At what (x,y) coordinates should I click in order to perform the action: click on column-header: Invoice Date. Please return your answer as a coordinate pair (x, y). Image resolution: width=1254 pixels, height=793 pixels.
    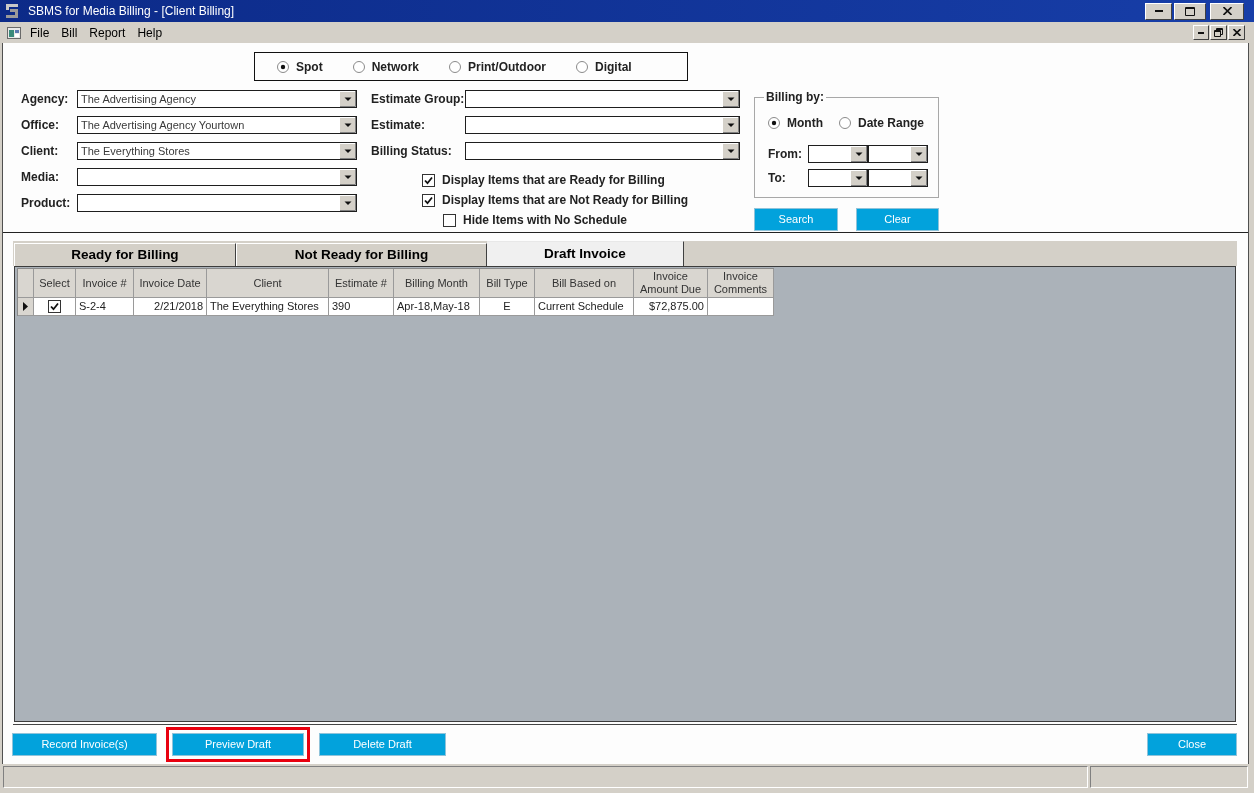
    Looking at the image, I should click on (170, 283).